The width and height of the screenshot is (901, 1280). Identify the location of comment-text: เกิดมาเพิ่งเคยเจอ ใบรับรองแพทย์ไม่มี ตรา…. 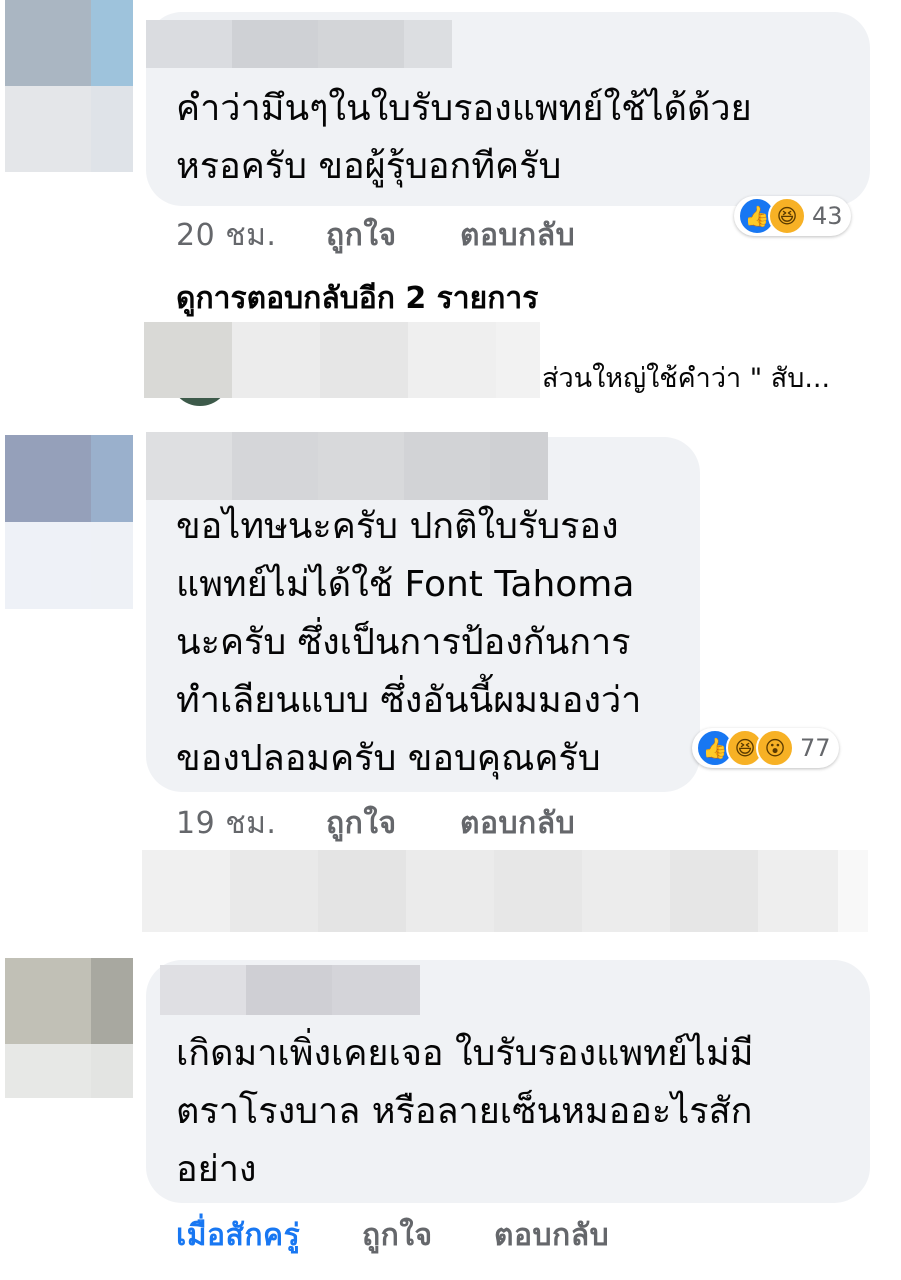
(465, 1111).